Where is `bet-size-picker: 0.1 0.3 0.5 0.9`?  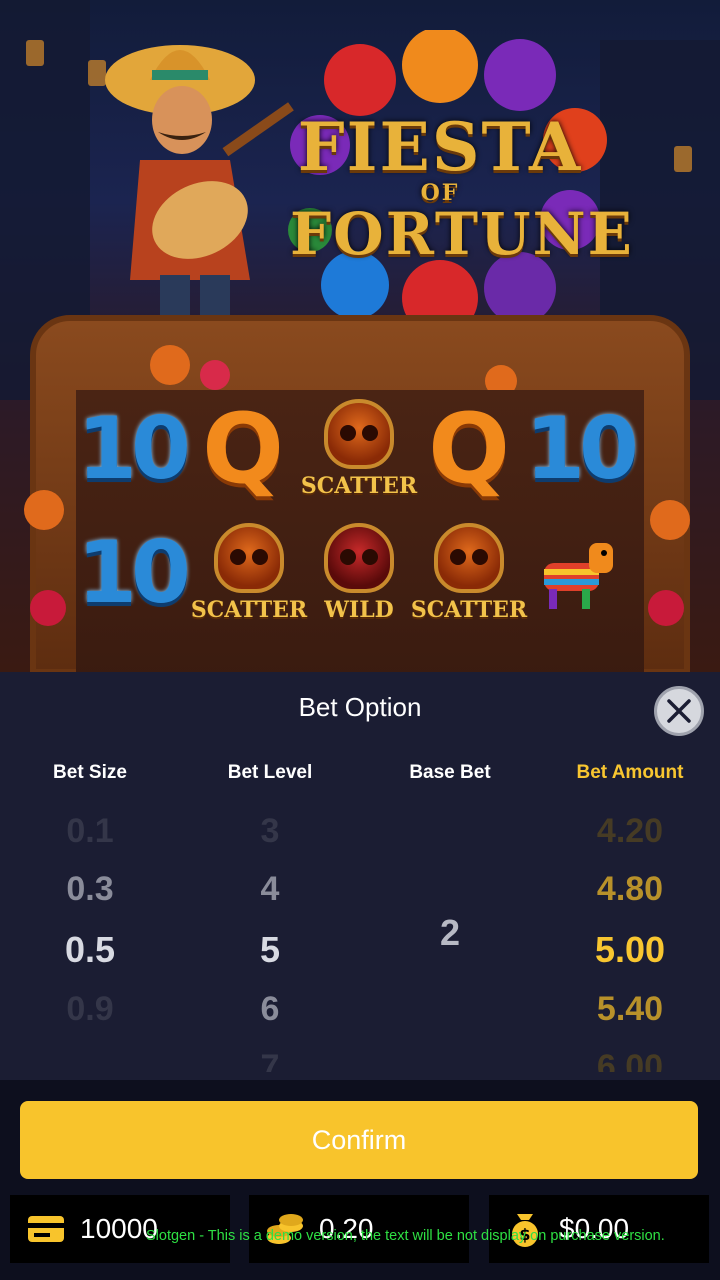 bet-size-picker: 0.1 0.3 0.5 0.9 is located at coordinates (90, 942).